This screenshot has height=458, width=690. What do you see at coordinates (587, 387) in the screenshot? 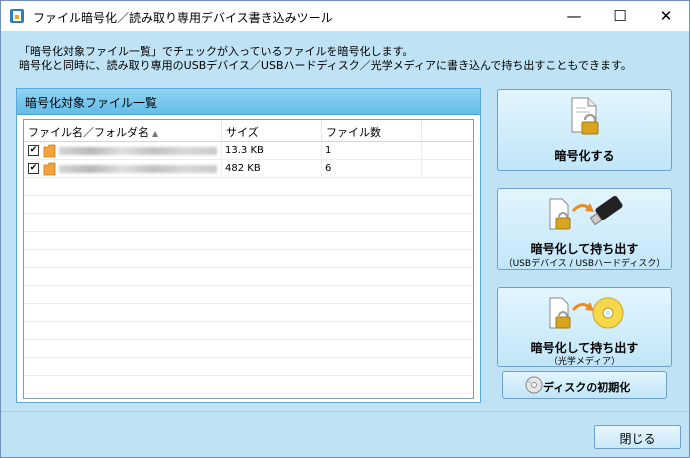
I see `disk-initialize-label: ディスクの初期化` at bounding box center [587, 387].